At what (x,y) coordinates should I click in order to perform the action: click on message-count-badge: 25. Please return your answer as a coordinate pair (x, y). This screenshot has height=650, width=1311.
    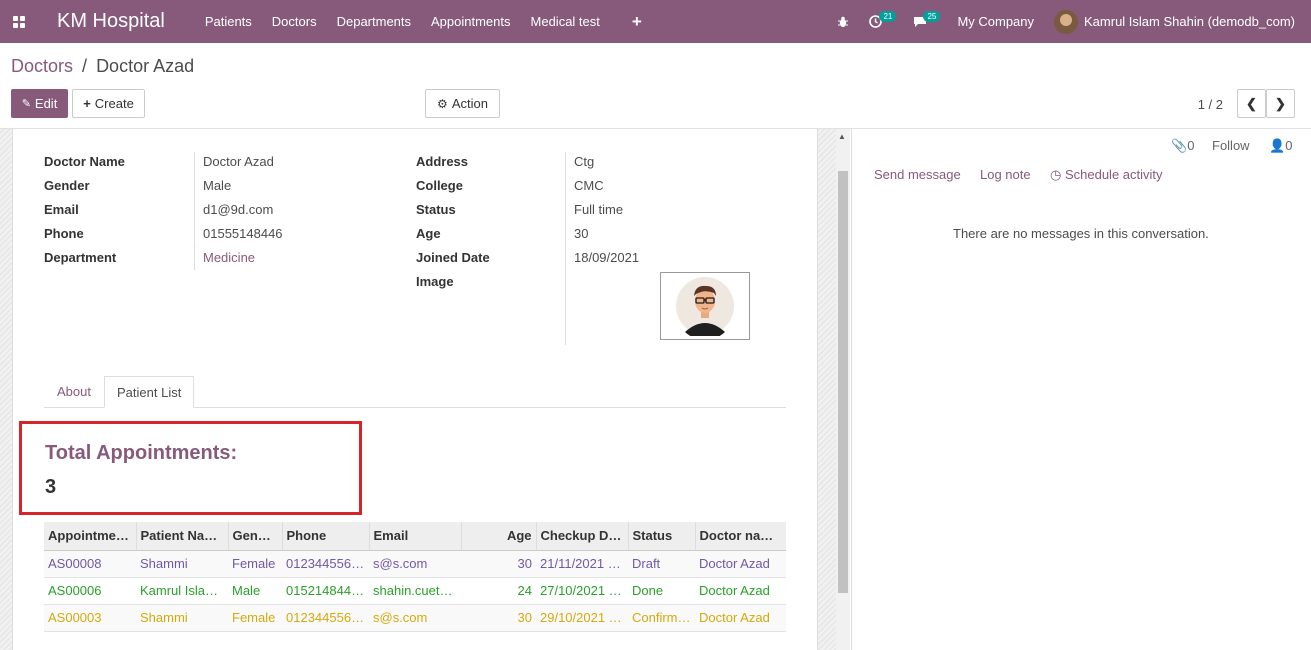
    Looking at the image, I should click on (932, 16).